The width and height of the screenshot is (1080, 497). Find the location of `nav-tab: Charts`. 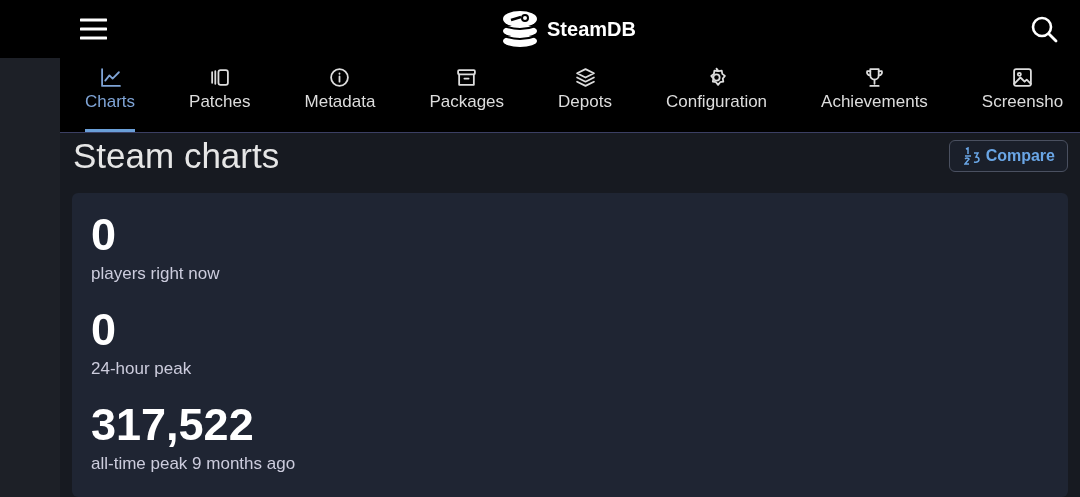

nav-tab: Charts is located at coordinates (110, 95).